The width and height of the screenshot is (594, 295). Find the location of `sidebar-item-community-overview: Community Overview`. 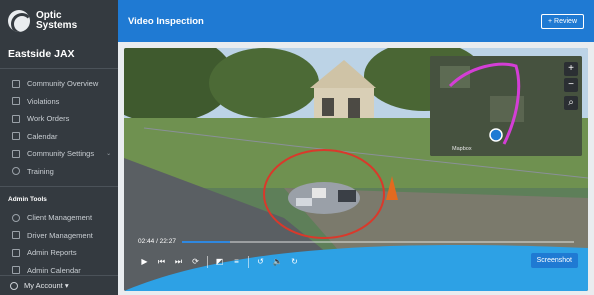

sidebar-item-community-overview: Community Overview is located at coordinates (59, 84).